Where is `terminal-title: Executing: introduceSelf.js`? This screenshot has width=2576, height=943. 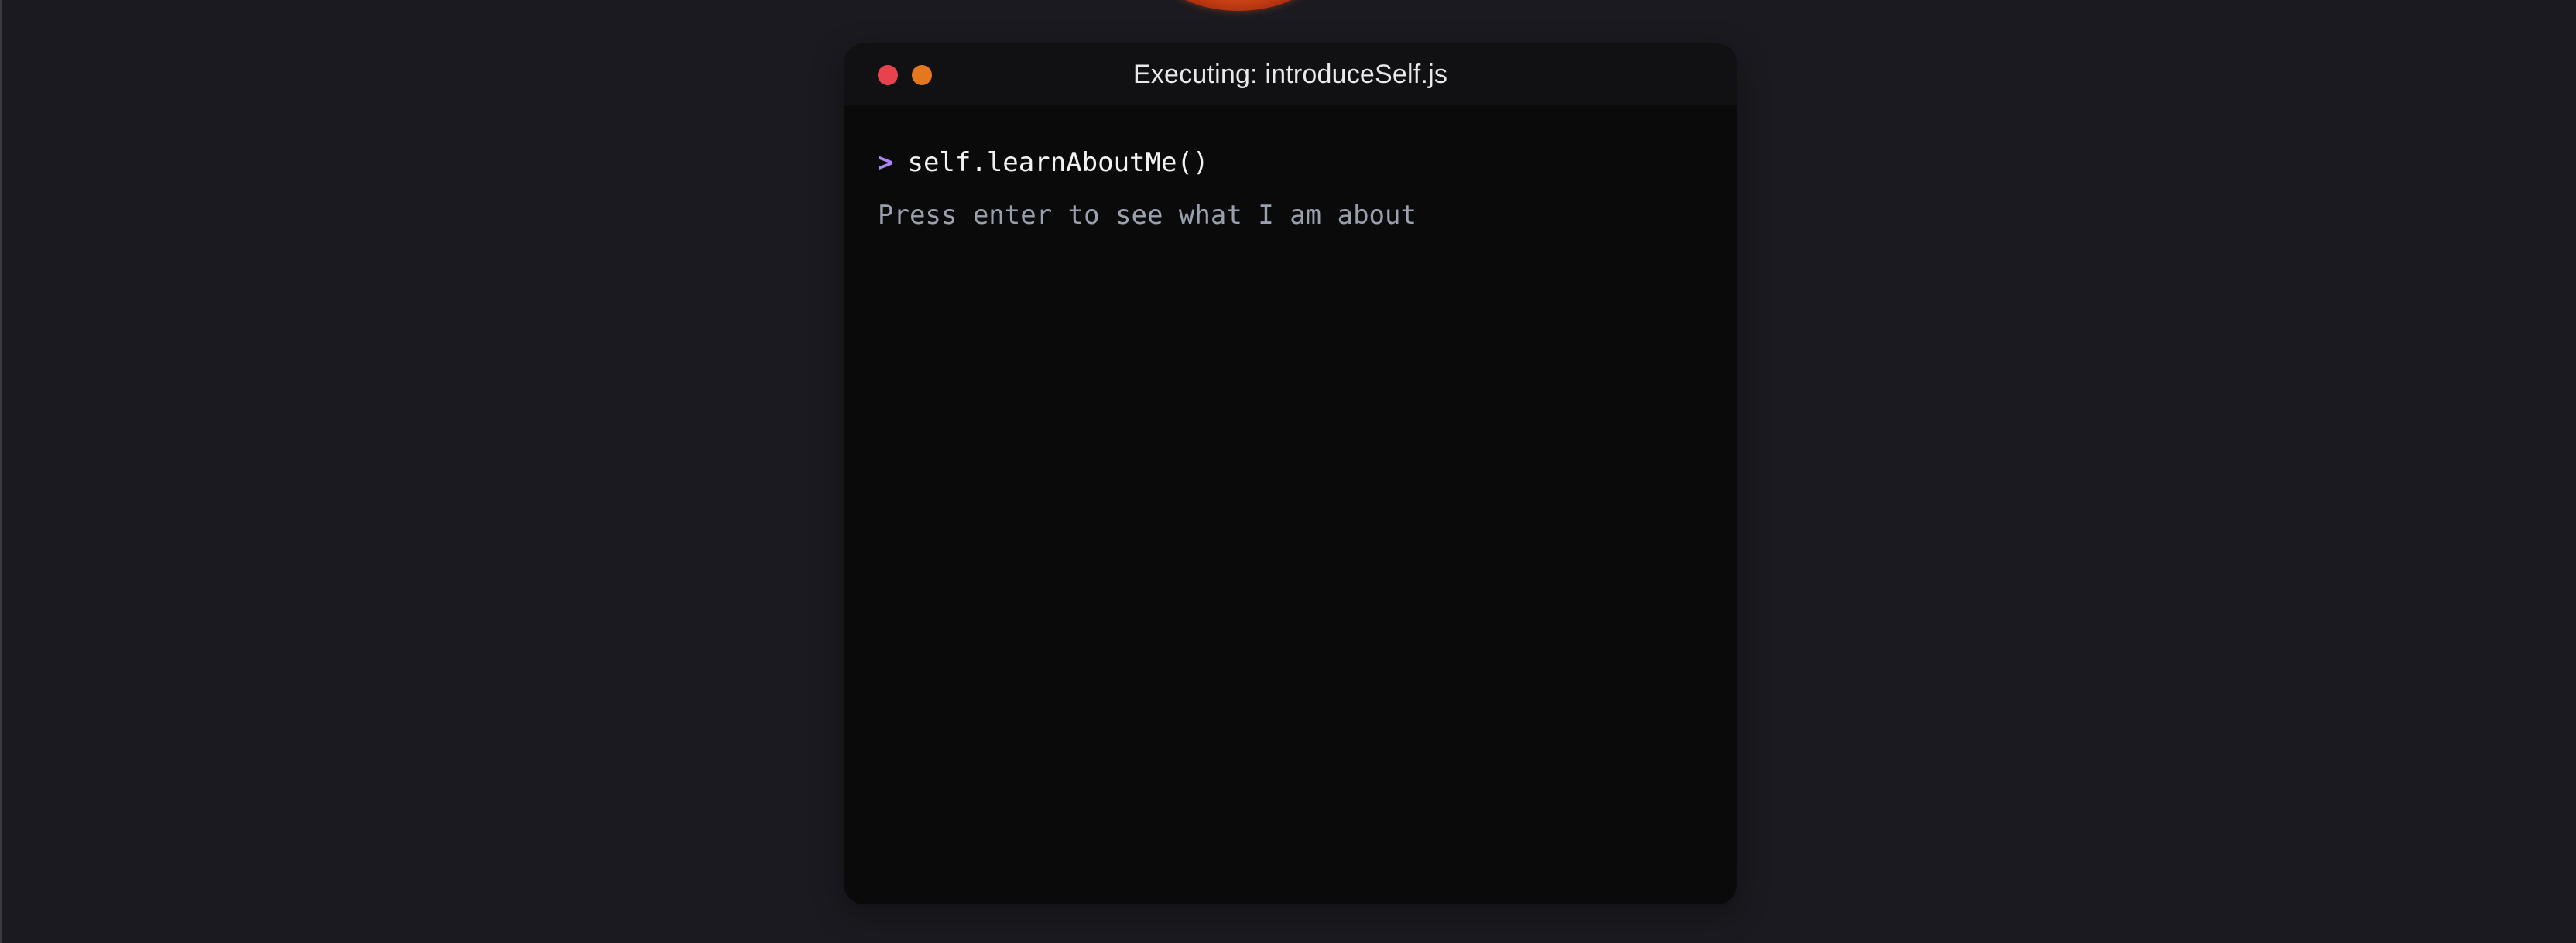 terminal-title: Executing: introduceSelf.js is located at coordinates (1290, 74).